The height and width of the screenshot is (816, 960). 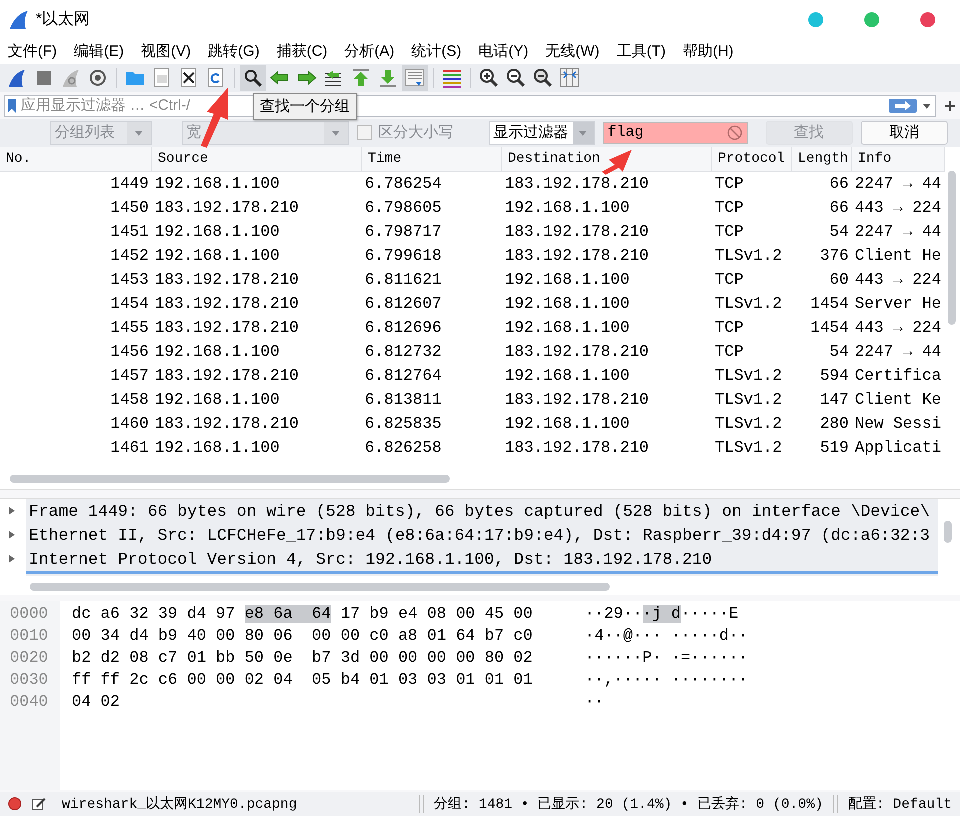 What do you see at coordinates (76, 158) in the screenshot?
I see `column-header: No.` at bounding box center [76, 158].